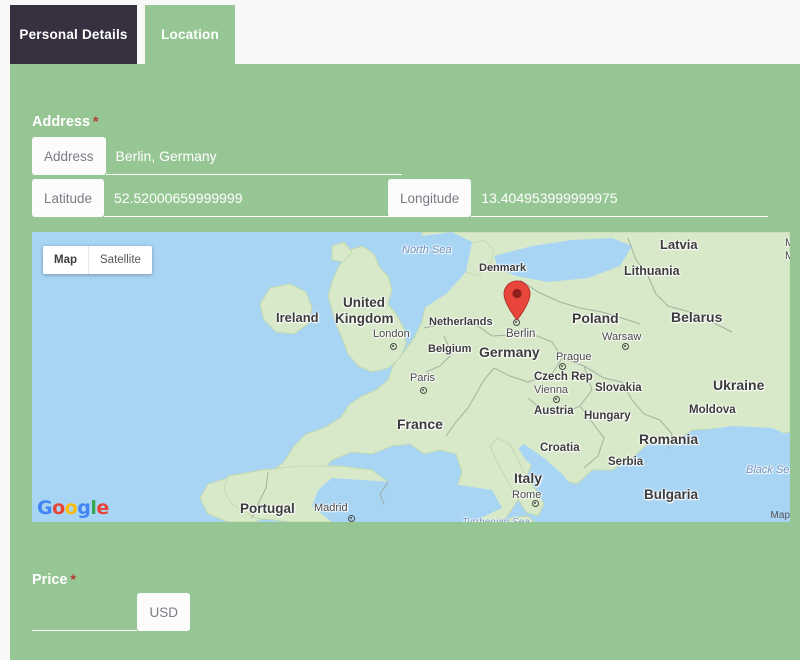  What do you see at coordinates (73, 579) in the screenshot?
I see `price-required-asterisk: *` at bounding box center [73, 579].